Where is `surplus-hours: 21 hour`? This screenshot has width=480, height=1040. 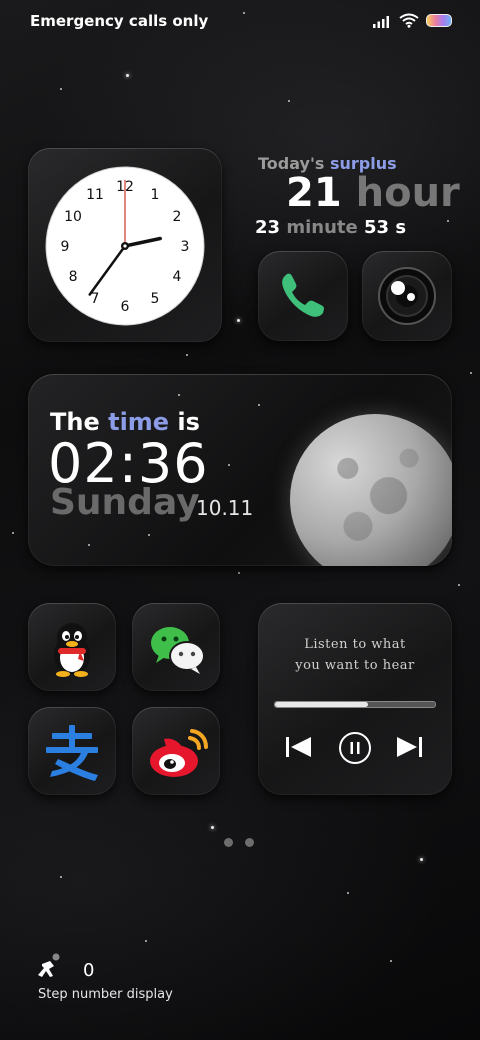 surplus-hours: 21 hour is located at coordinates (373, 193).